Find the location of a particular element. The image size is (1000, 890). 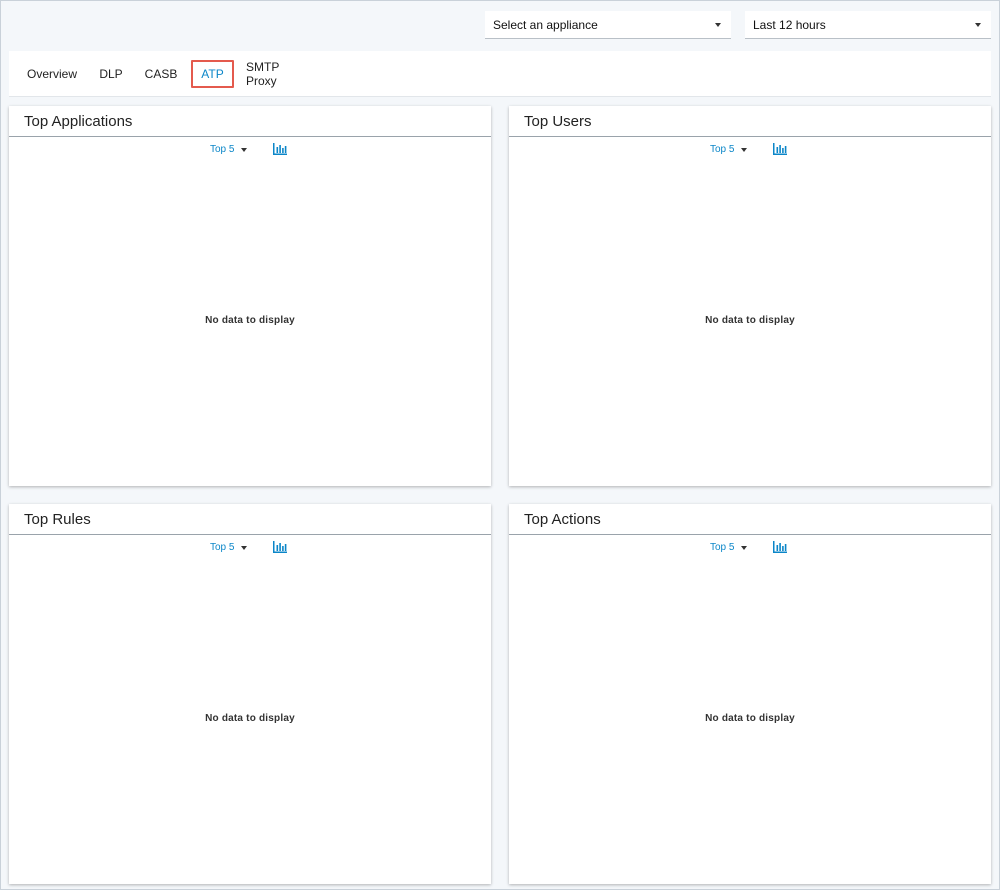

time-range-select: Last 12 hours is located at coordinates (868, 25).